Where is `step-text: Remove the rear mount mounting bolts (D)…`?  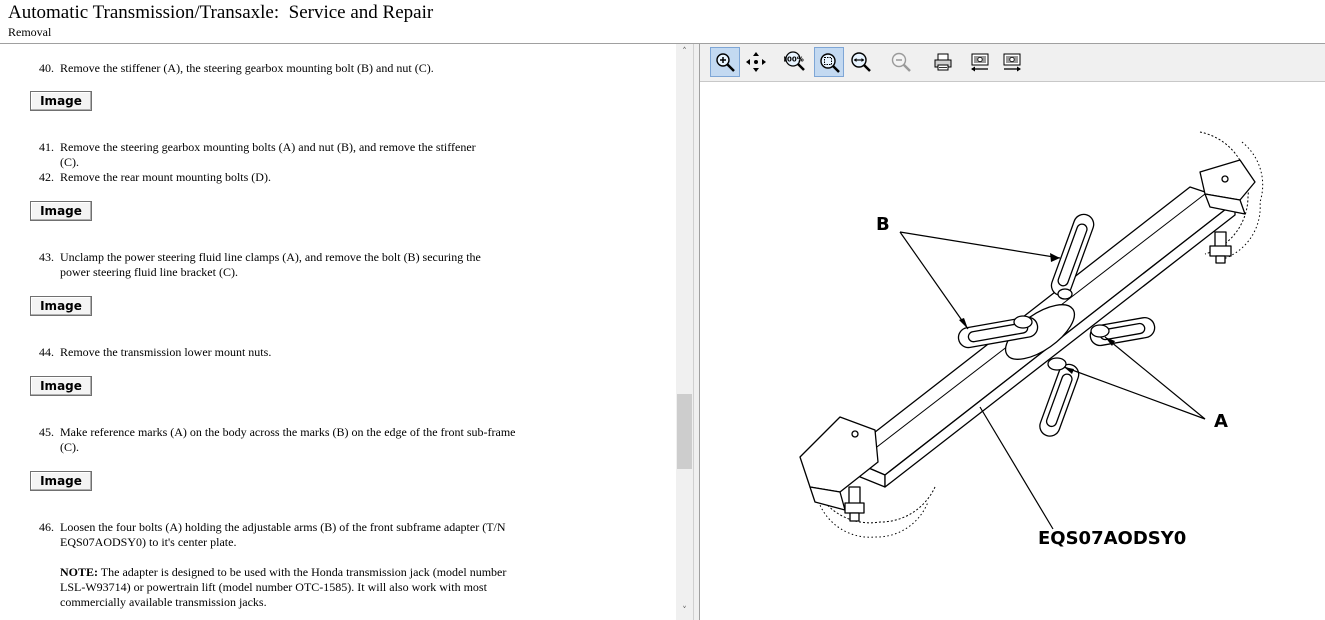
step-text: Remove the rear mount mounting bolts (D)… is located at coordinates (165, 177).